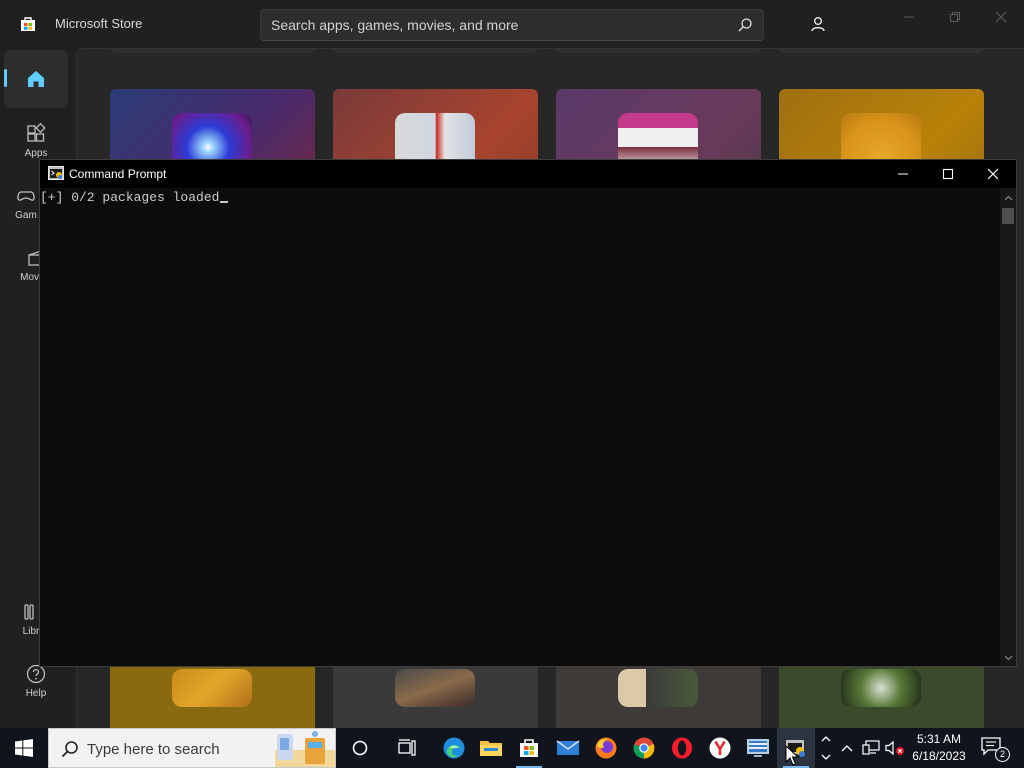 This screenshot has width=1024, height=768. I want to click on scroll-down-button, so click(1008, 658).